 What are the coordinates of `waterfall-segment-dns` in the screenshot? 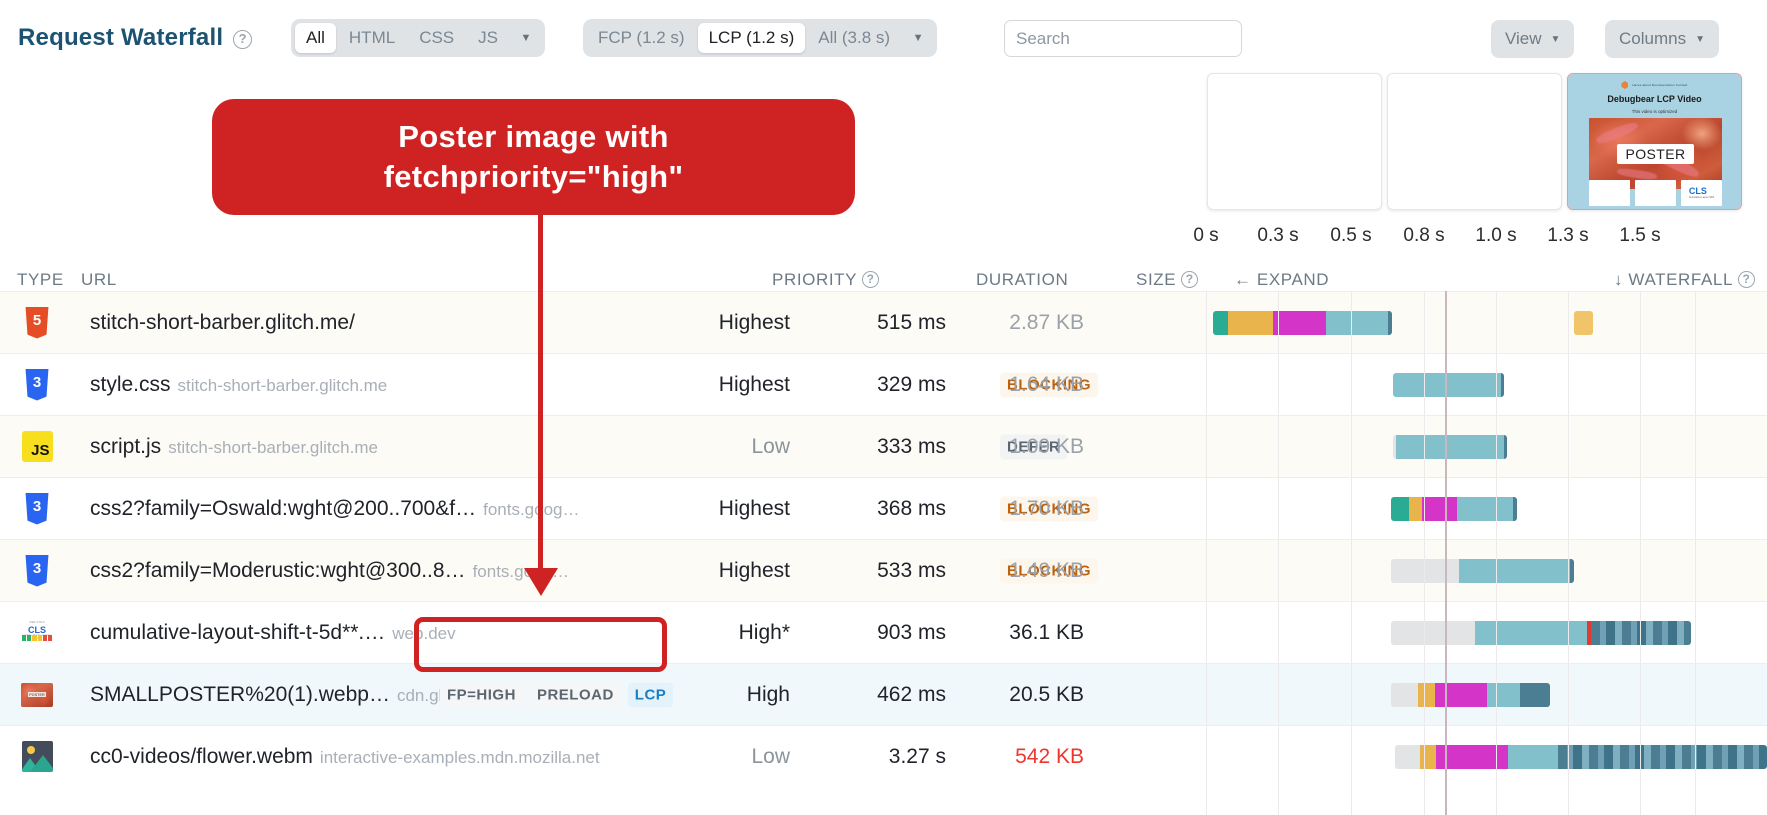 It's located at (1220, 323).